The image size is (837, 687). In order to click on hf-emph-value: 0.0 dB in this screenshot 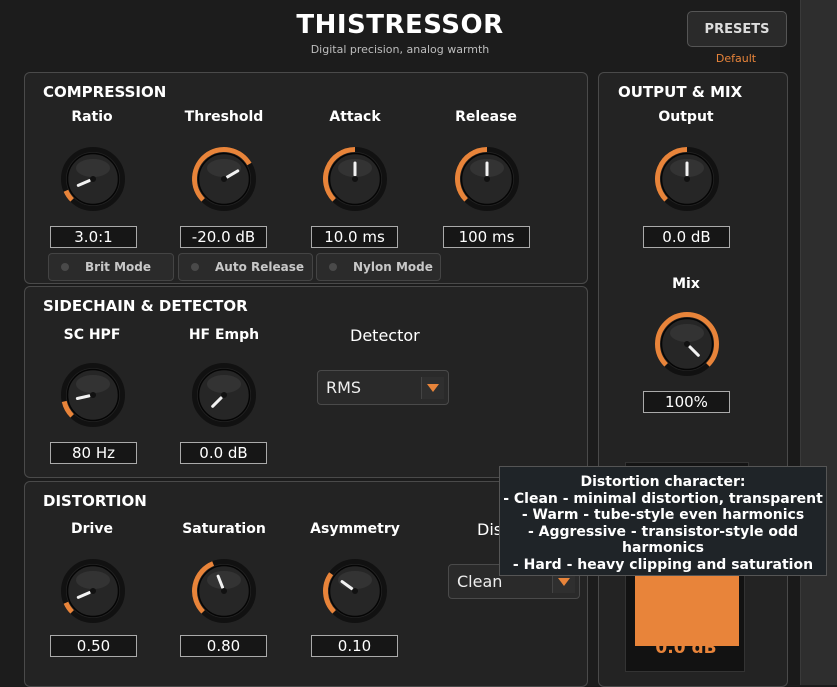, I will do `click(223, 453)`.